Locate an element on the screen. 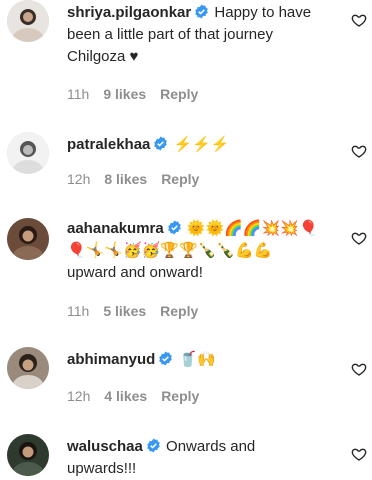 Image resolution: width=372 pixels, height=480 pixels. username-link: waluschaa is located at coordinates (105, 446).